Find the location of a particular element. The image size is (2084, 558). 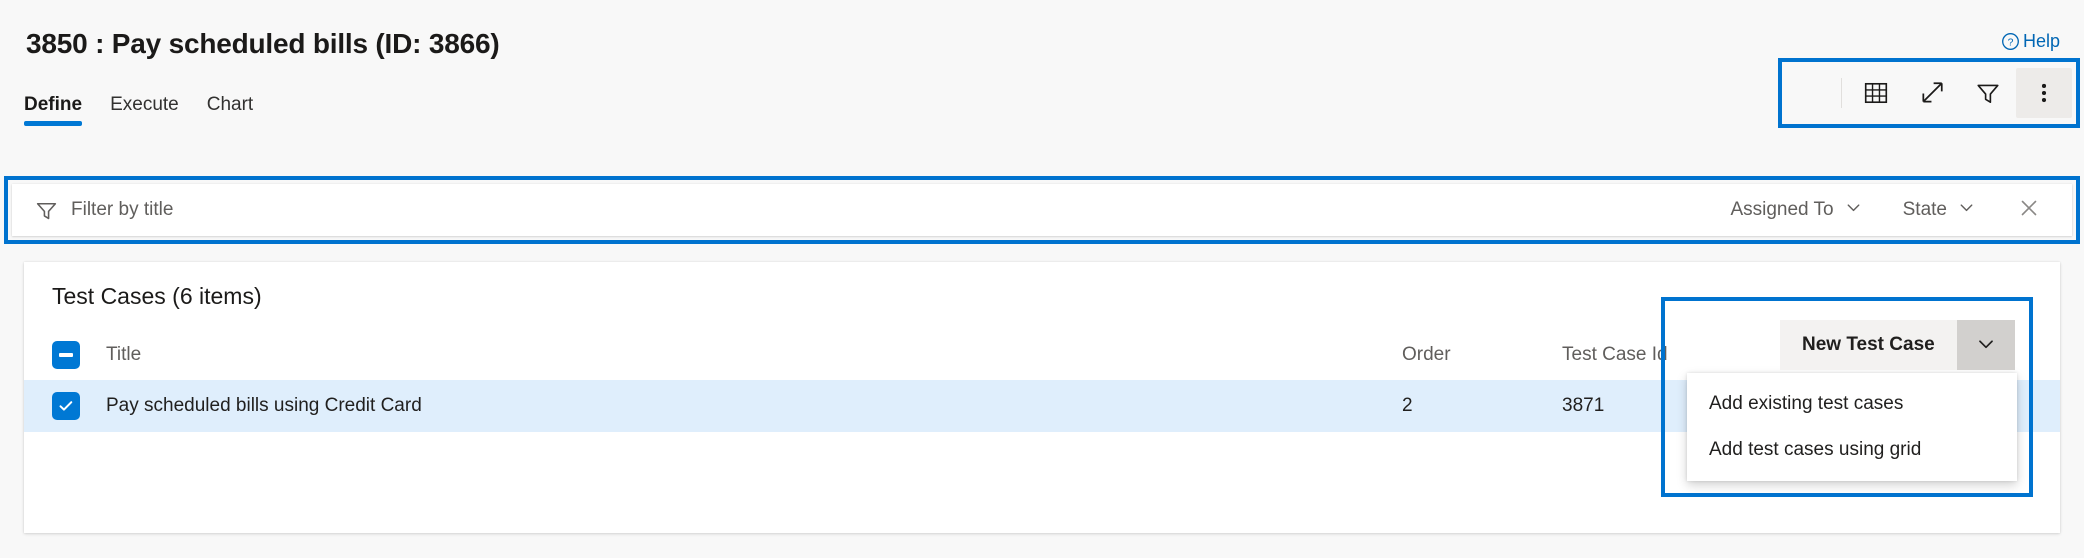

row-checkbox is located at coordinates (66, 406).